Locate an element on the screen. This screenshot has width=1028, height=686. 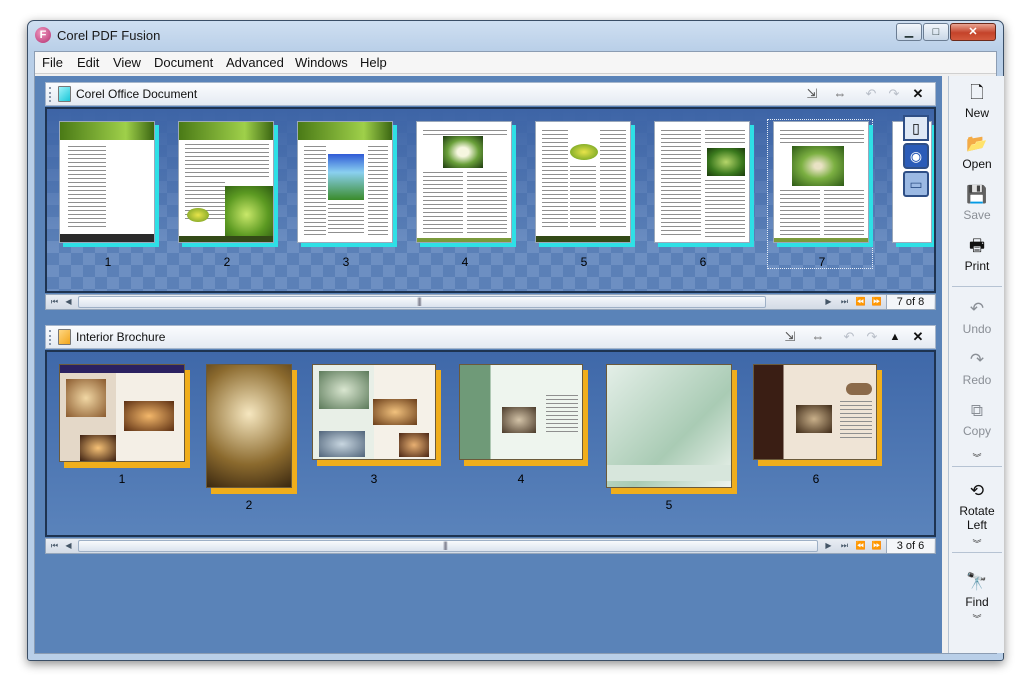
single-page-view-icon: ▯ is located at coordinates (916, 128).